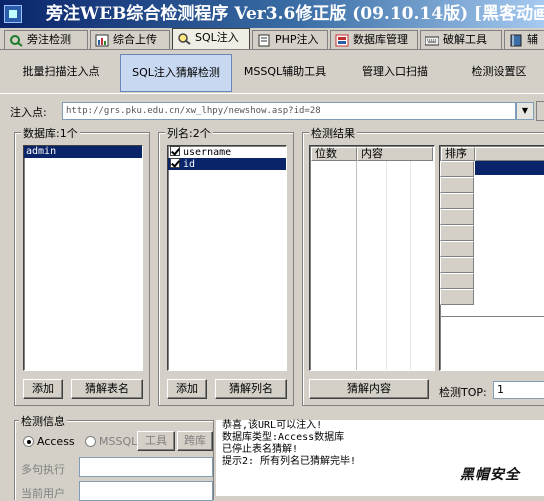 The image size is (544, 501). What do you see at coordinates (499, 73) in the screenshot?
I see `settings-button: 检测设置区` at bounding box center [499, 73].